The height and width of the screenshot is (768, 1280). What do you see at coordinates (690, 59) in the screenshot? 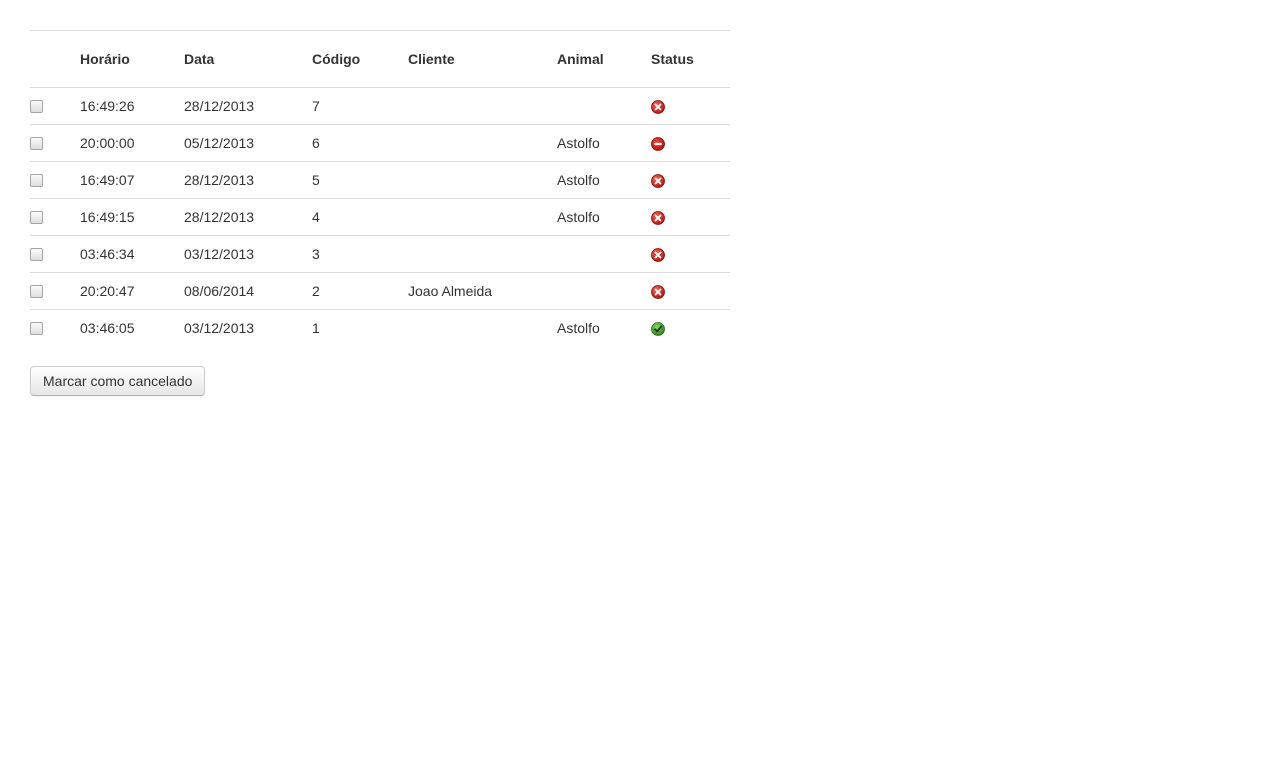
I see `header-status: Status` at bounding box center [690, 59].